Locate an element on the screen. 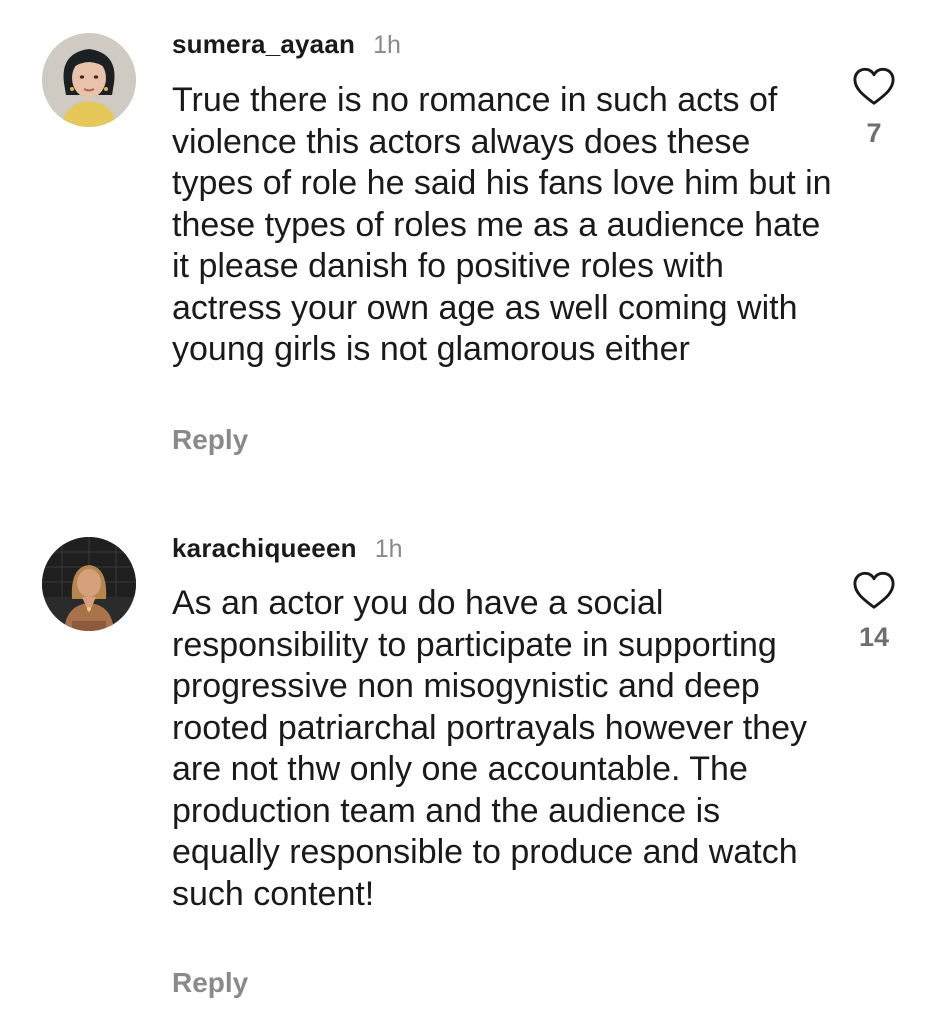  username: sumera_ayaan is located at coordinates (263, 44).